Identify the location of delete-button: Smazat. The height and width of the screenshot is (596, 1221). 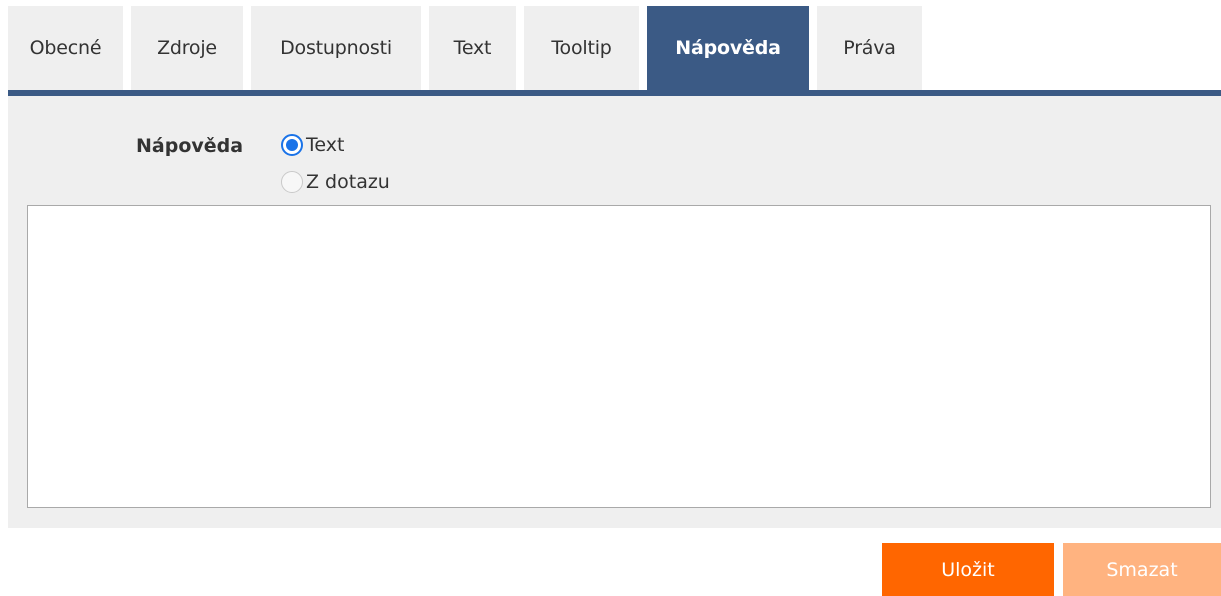
(1142, 569).